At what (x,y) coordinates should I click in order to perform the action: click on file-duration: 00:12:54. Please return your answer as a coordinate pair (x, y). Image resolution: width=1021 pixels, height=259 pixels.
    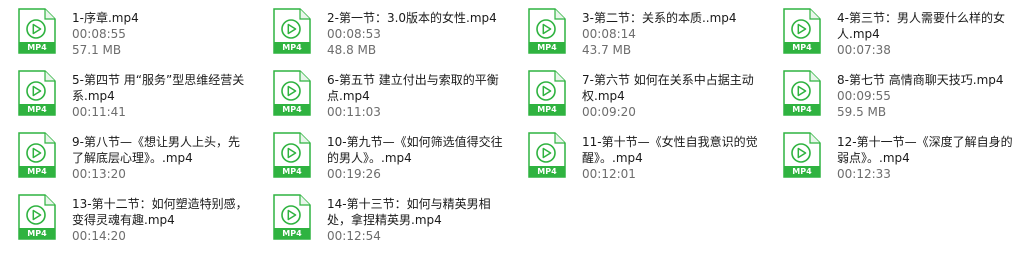
    Looking at the image, I should click on (354, 236).